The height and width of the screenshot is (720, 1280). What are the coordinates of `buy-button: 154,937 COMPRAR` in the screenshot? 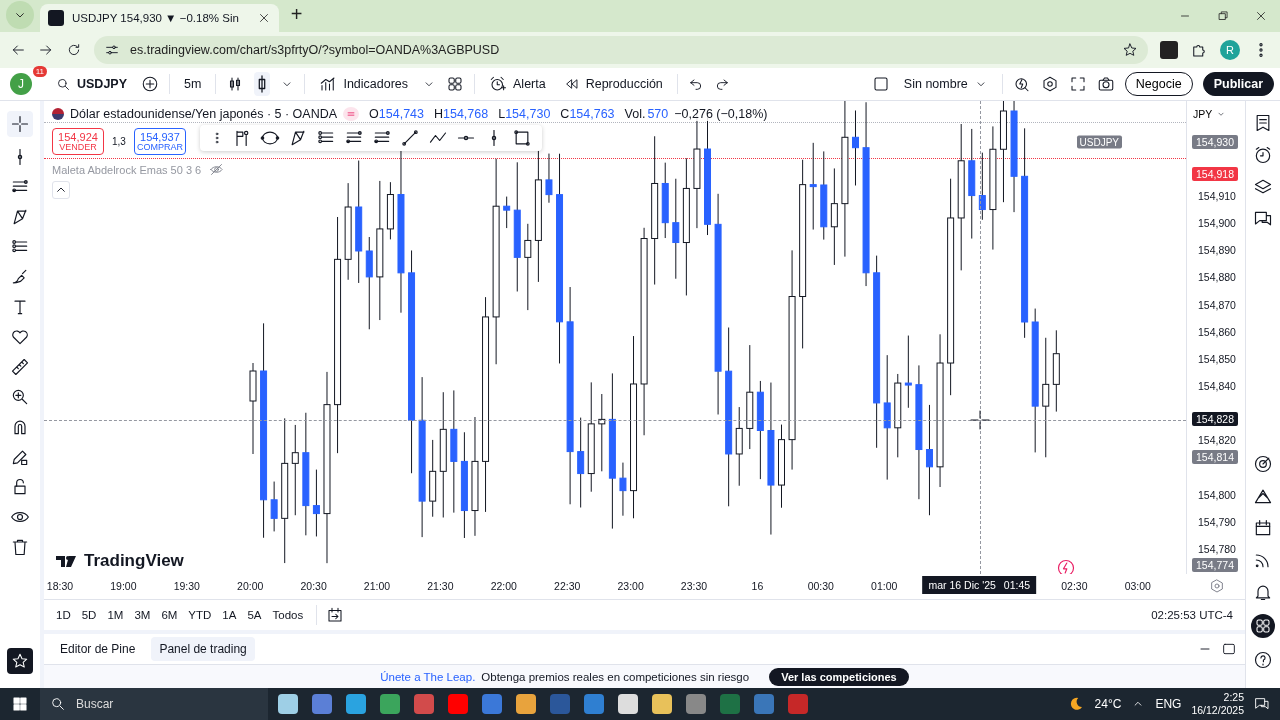 It's located at (159, 141).